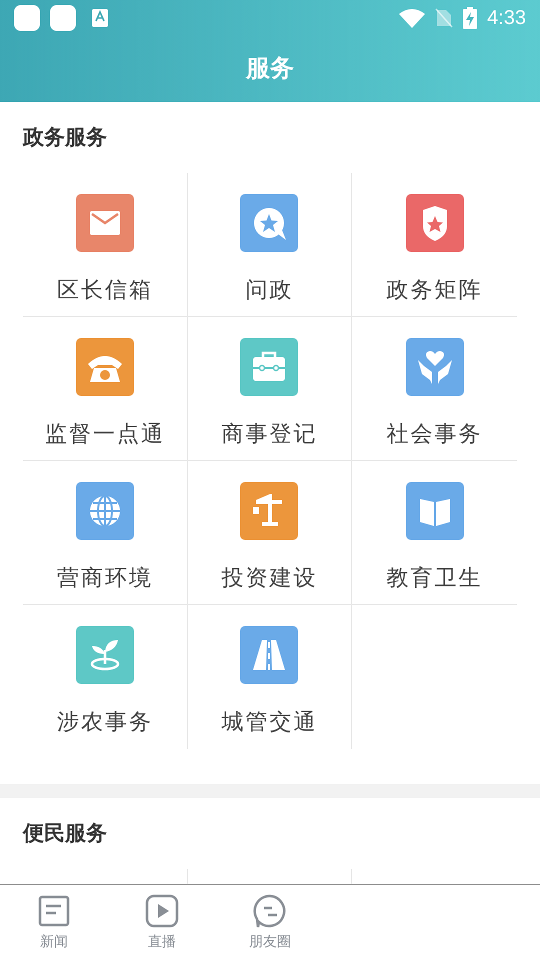 This screenshot has width=540, height=960. What do you see at coordinates (270, 533) in the screenshot?
I see `service-tile: 投资建设` at bounding box center [270, 533].